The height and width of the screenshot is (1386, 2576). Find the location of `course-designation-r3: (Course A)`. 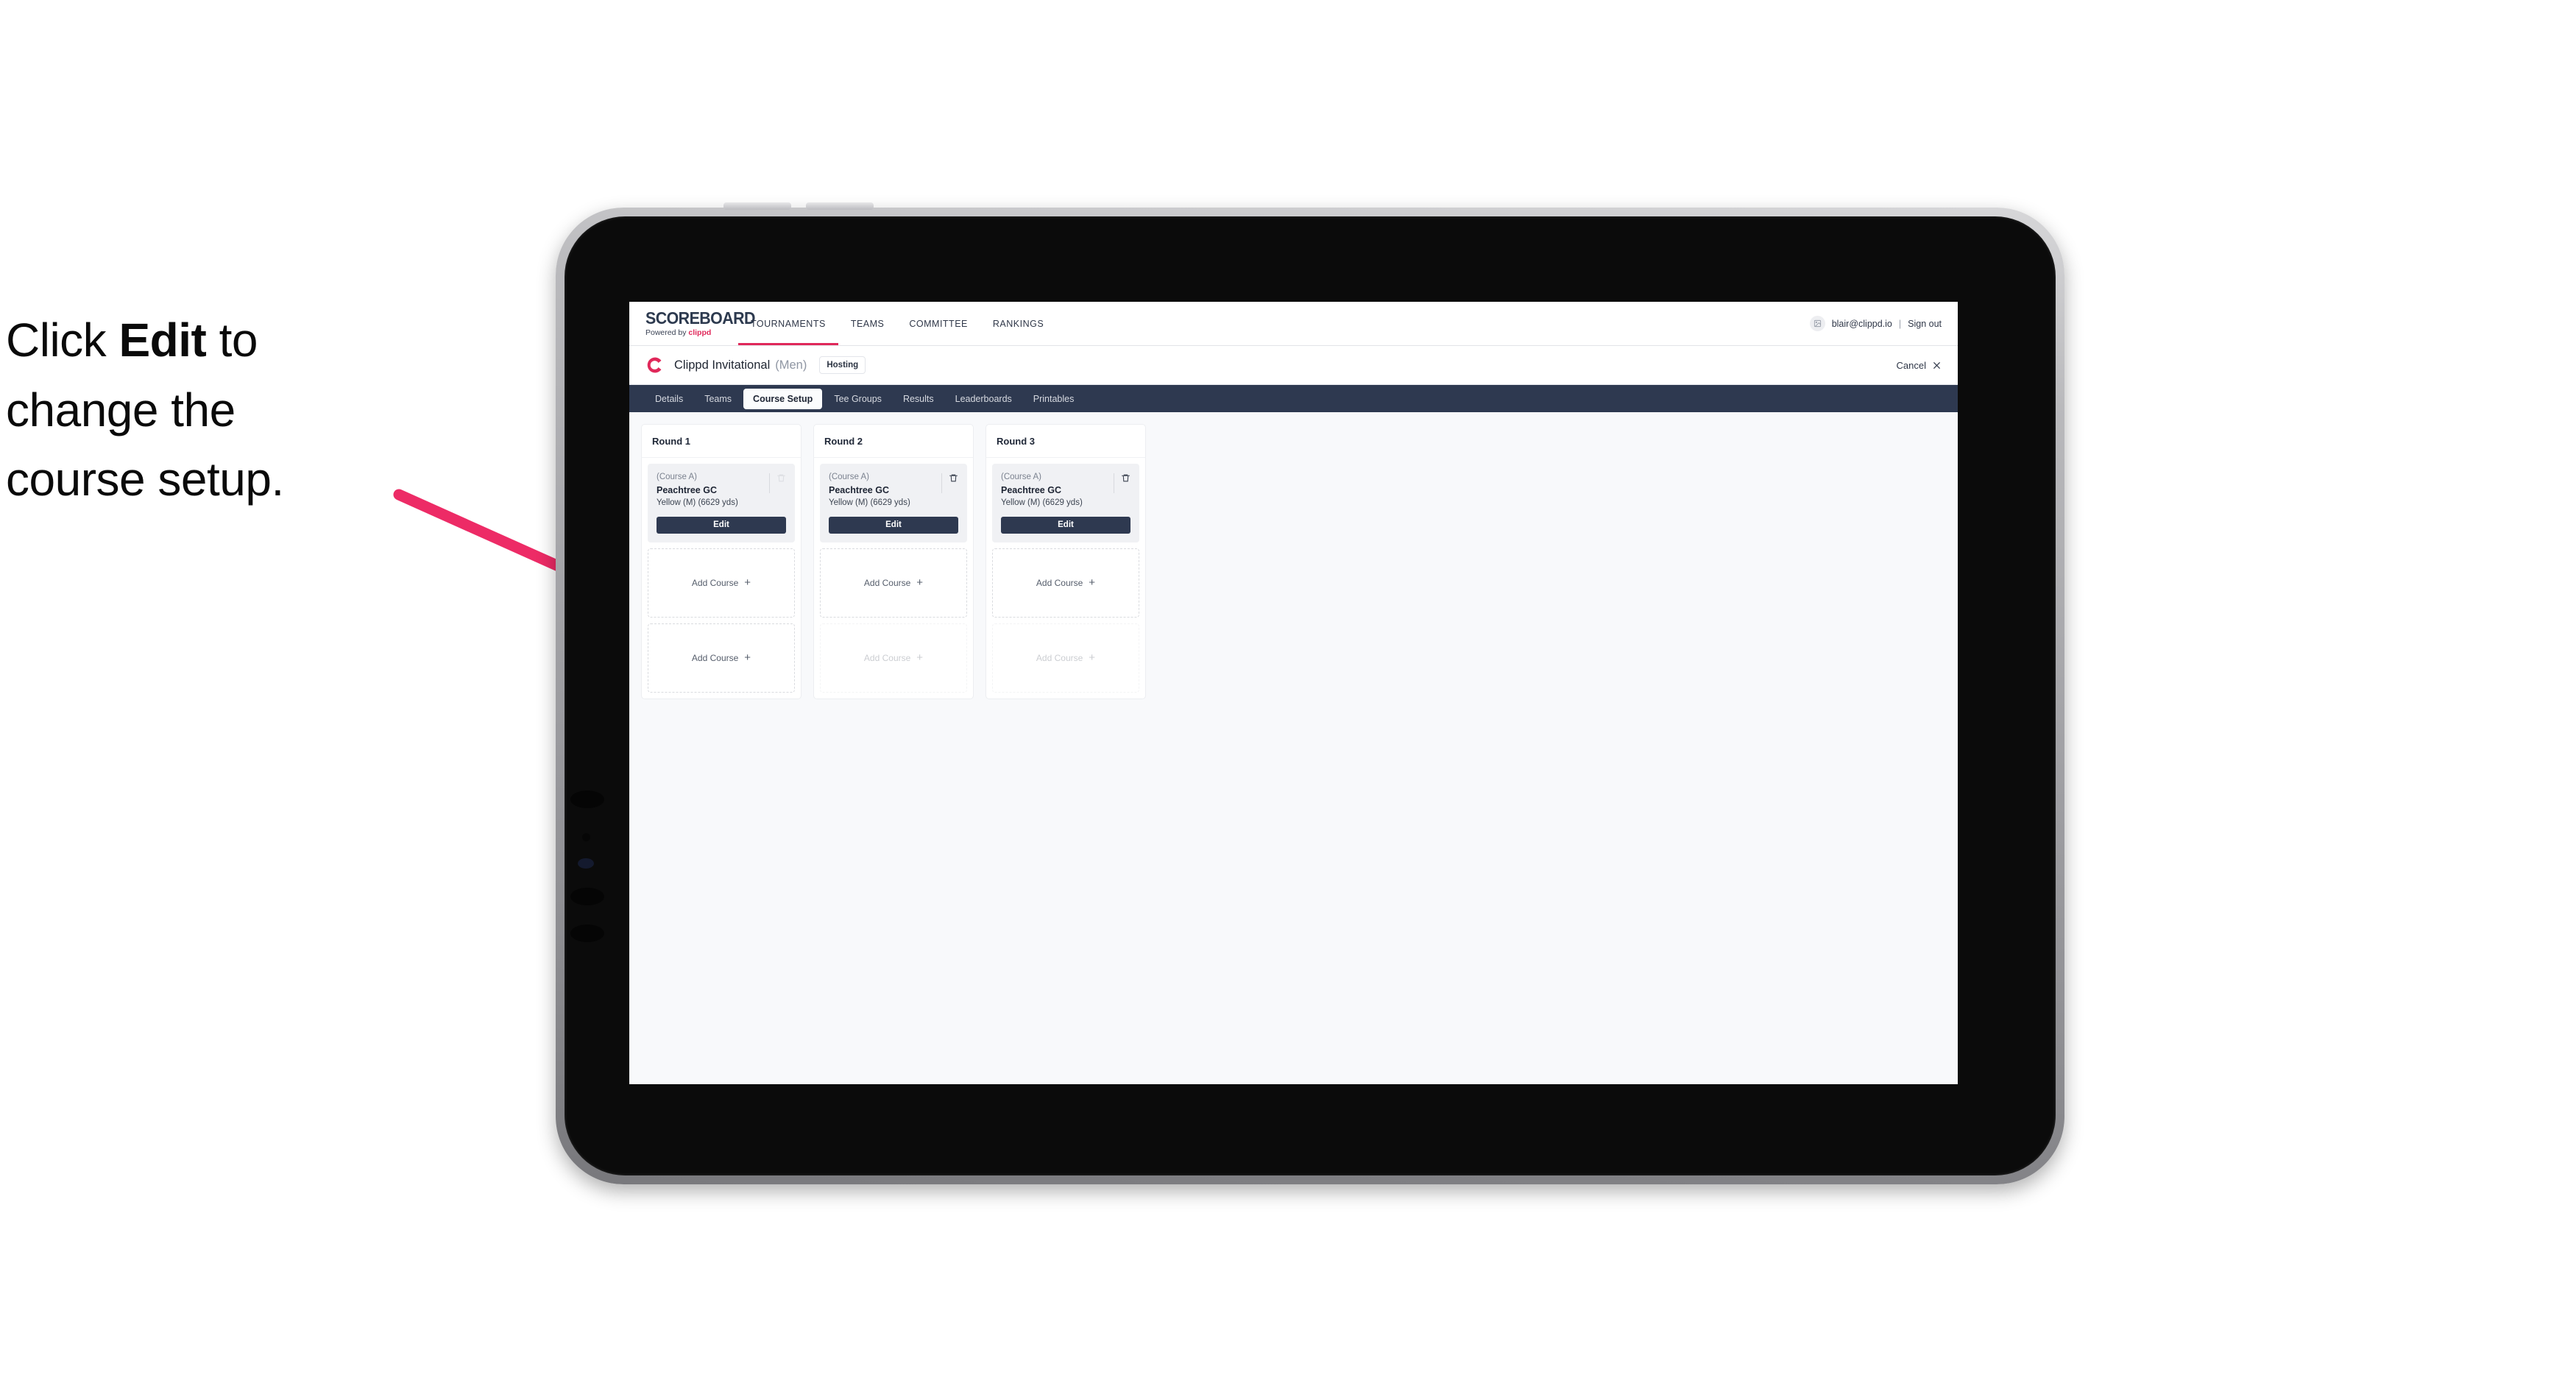

course-designation-r3: (Course A) is located at coordinates (1021, 477).